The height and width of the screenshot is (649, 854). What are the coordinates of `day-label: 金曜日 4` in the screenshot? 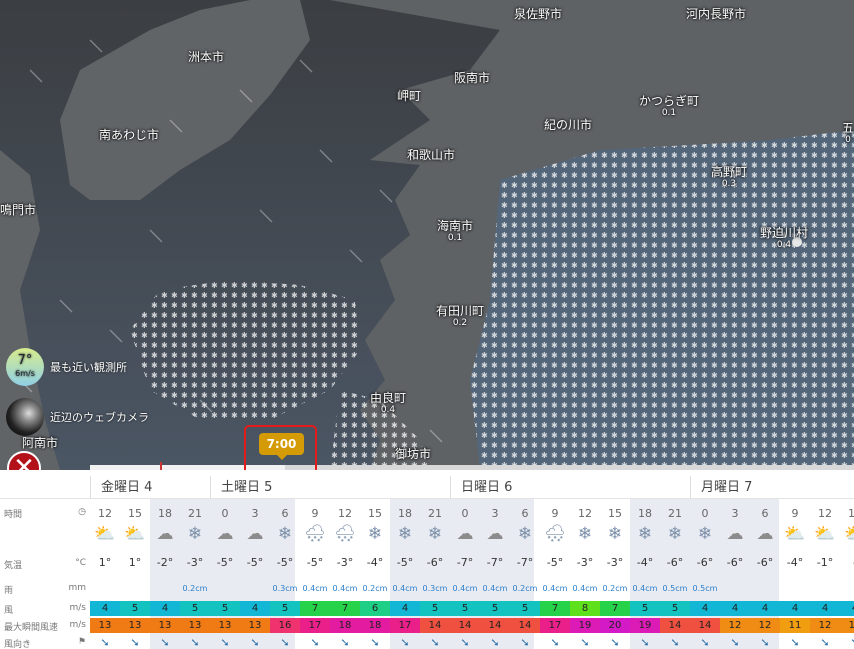 It's located at (121, 487).